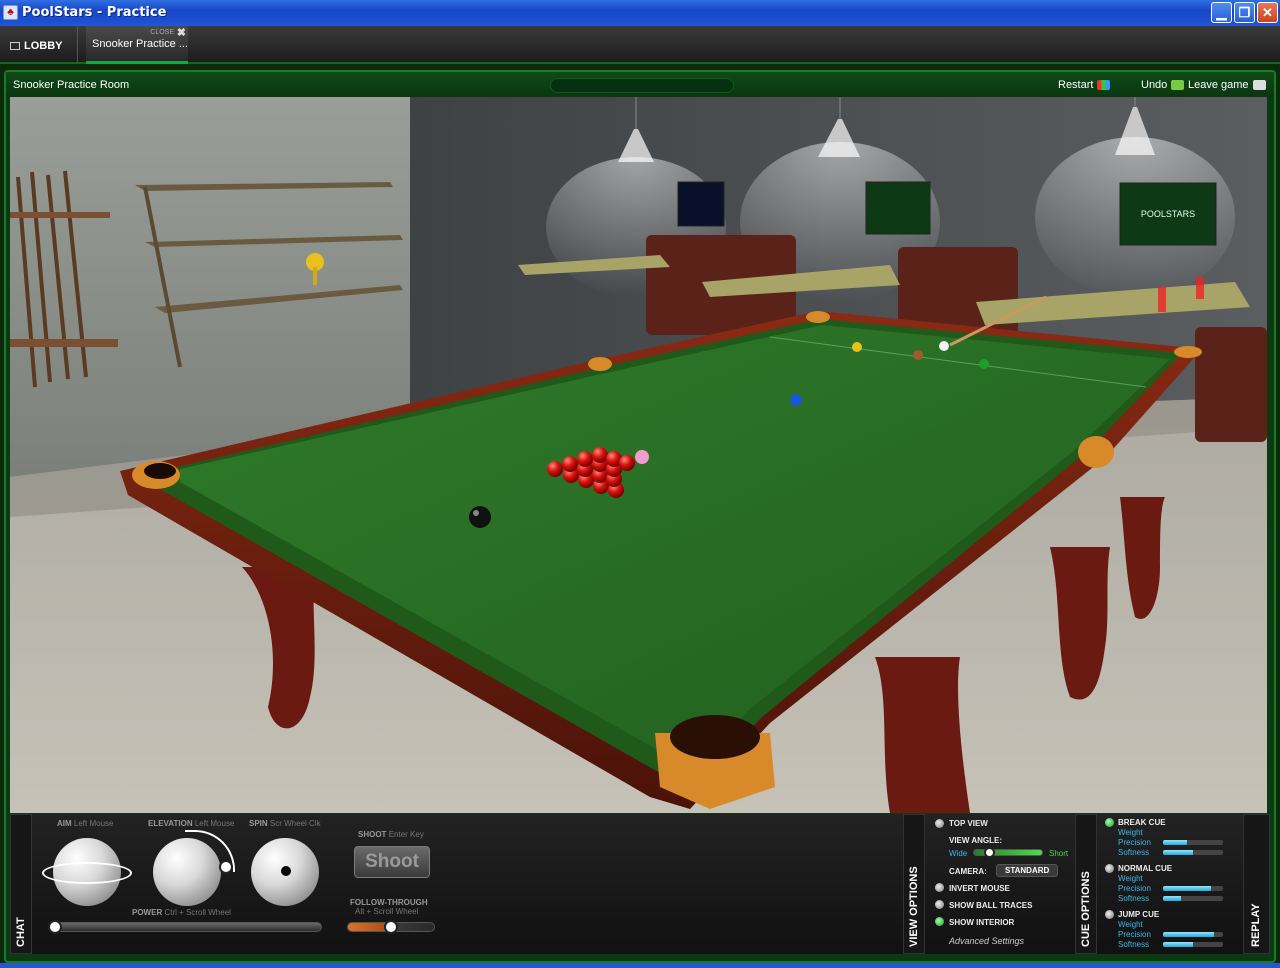  I want to click on view-options-tab: VIEW OPTIONS, so click(914, 884).